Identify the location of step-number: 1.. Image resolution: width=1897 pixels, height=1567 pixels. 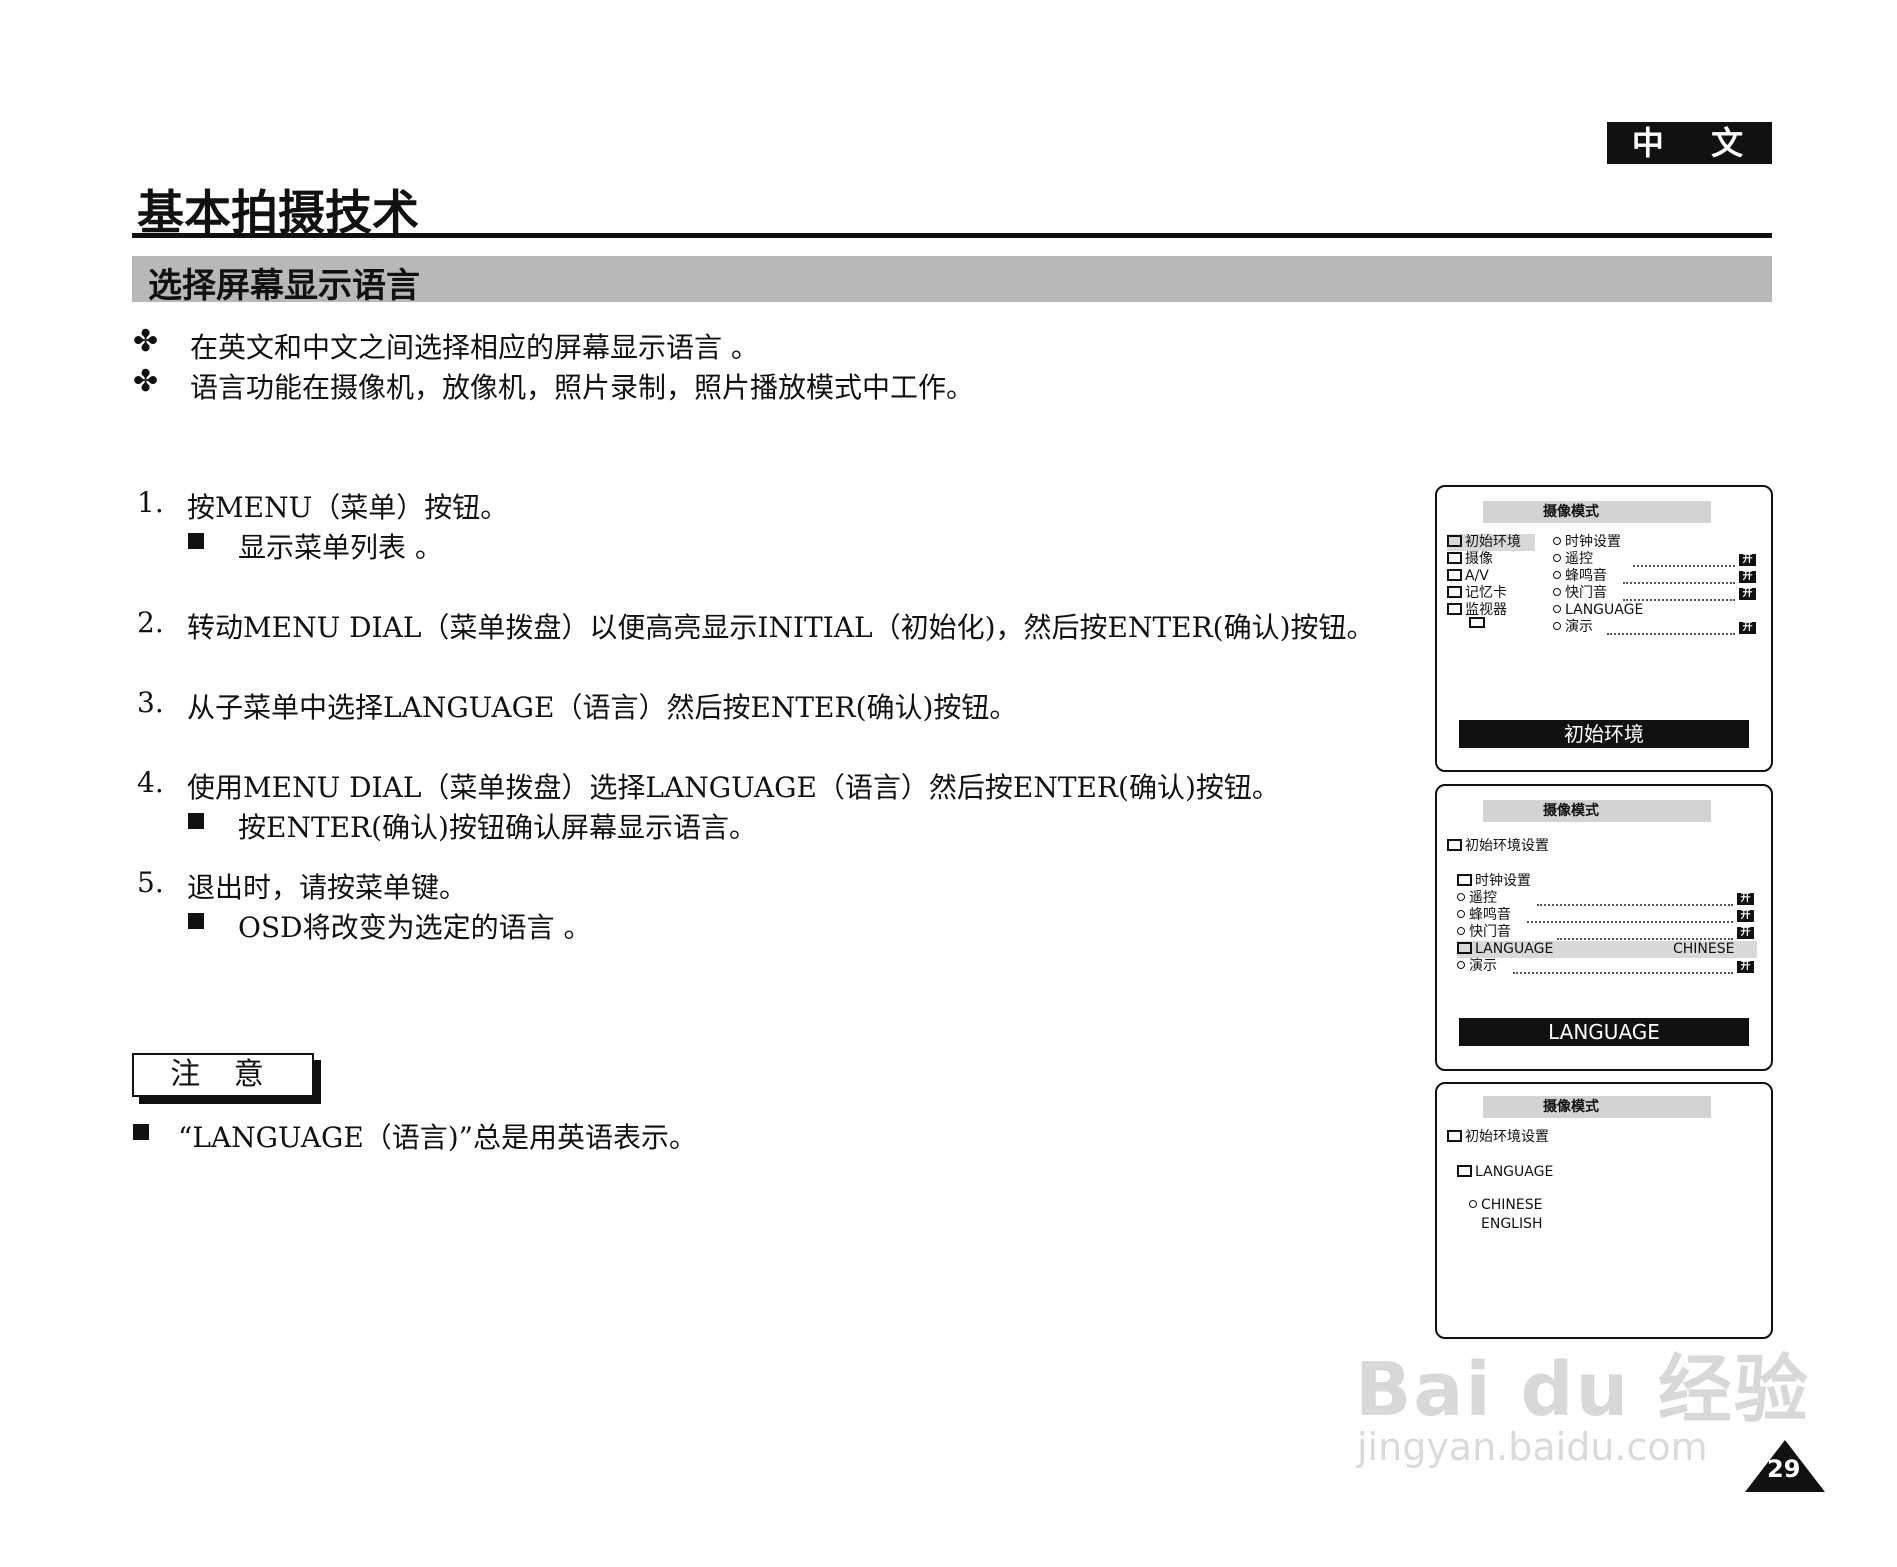
(150, 502).